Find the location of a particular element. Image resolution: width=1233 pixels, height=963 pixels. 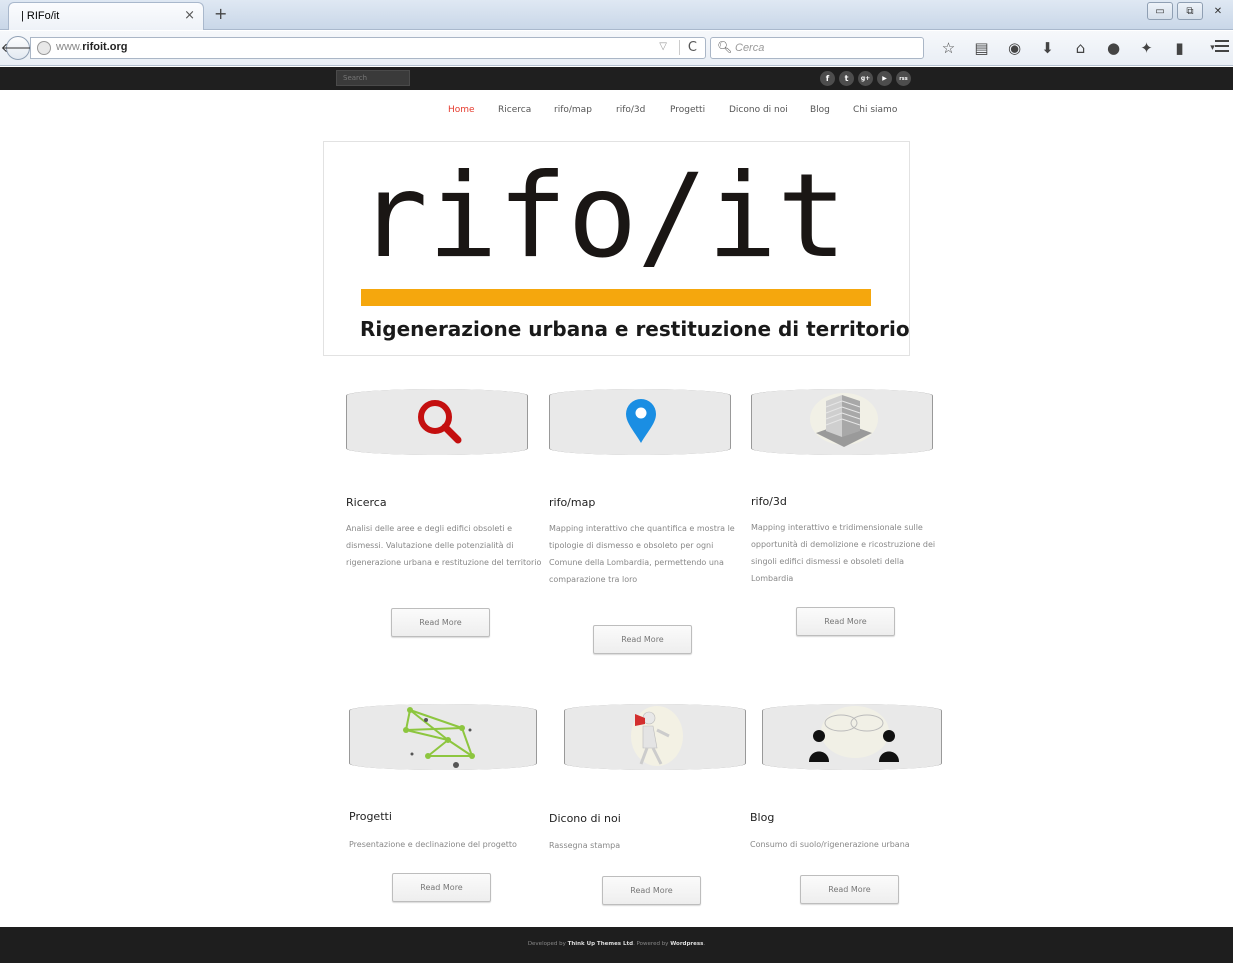

building-3d-icon is located at coordinates (844, 420).